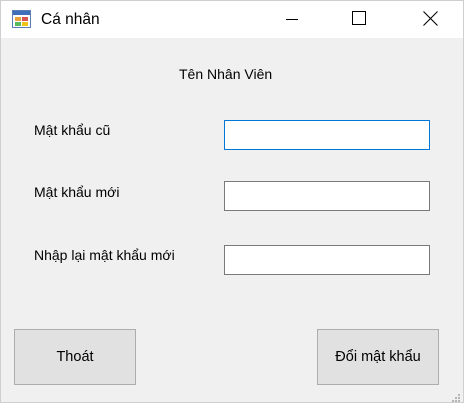  I want to click on window-title: Cá nhân, so click(70, 19).